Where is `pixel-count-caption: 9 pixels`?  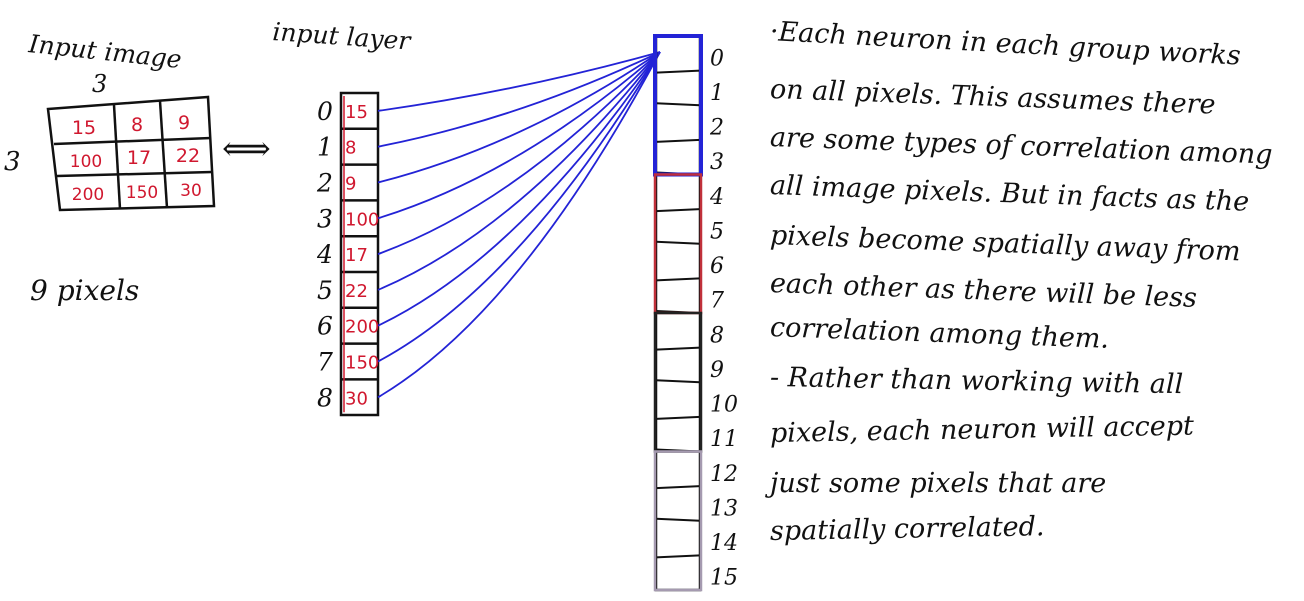
pixel-count-caption: 9 pixels is located at coordinates (84, 290).